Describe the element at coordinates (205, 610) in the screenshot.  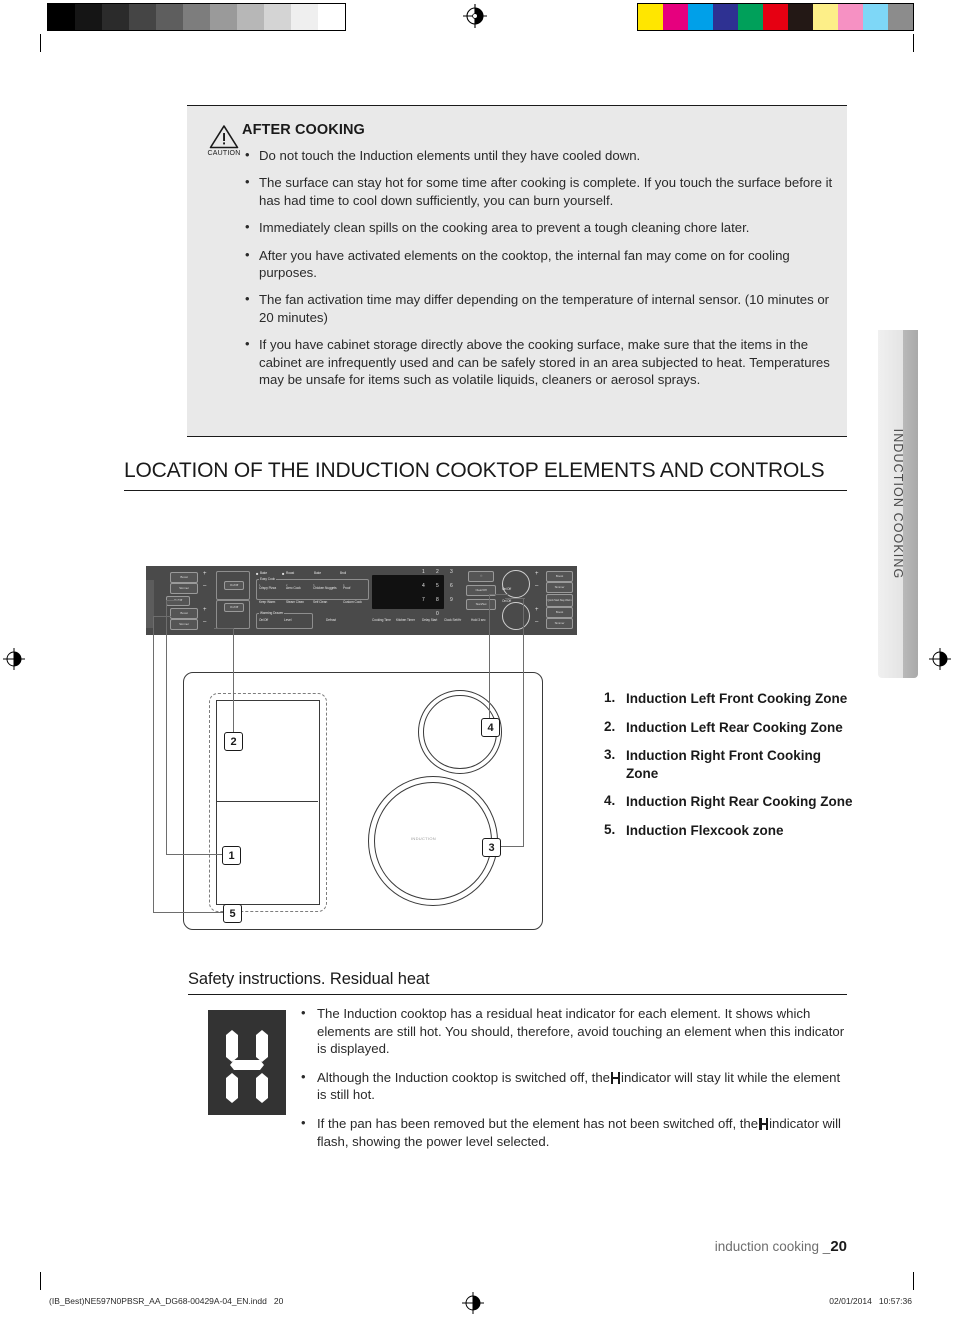
I see `cp-left-front-plus: +` at that location.